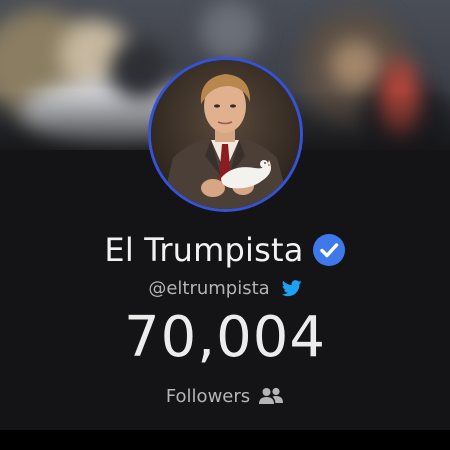 This screenshot has width=450, height=450. I want to click on bottom-strip, so click(225, 440).